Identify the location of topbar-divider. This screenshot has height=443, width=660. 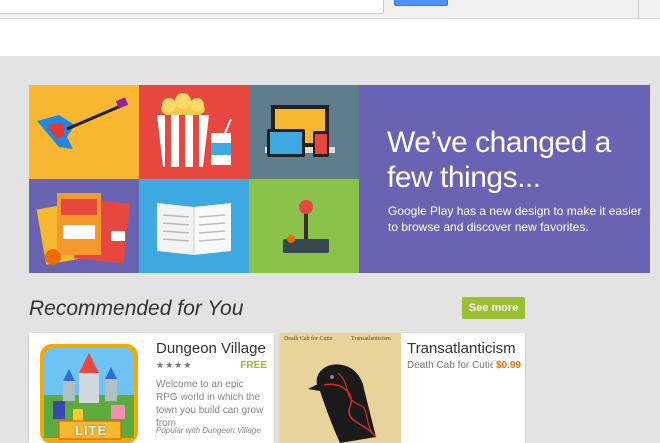
(638, 9).